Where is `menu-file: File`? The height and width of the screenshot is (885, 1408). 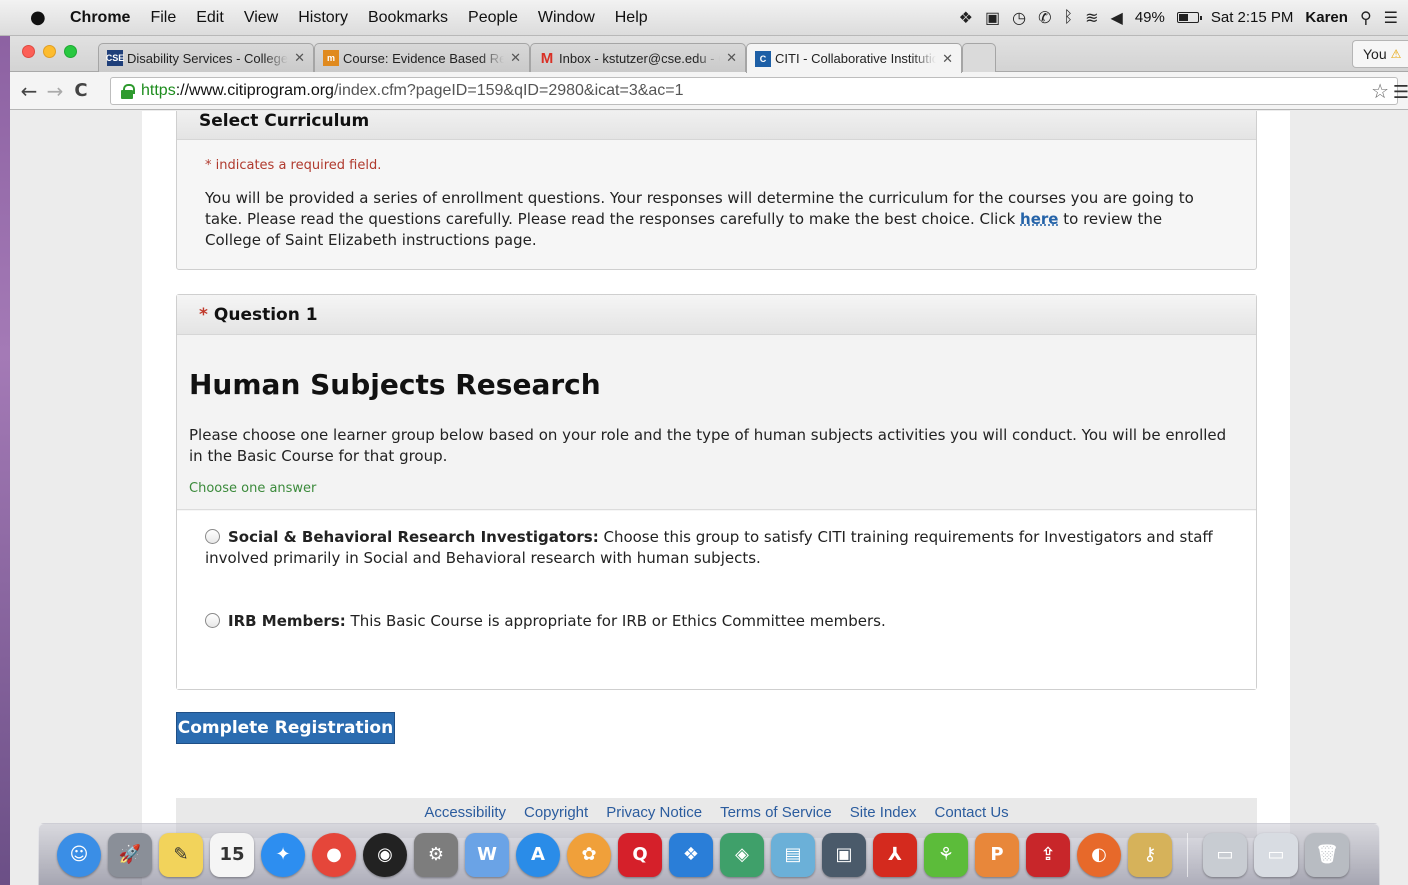
menu-file: File is located at coordinates (163, 18).